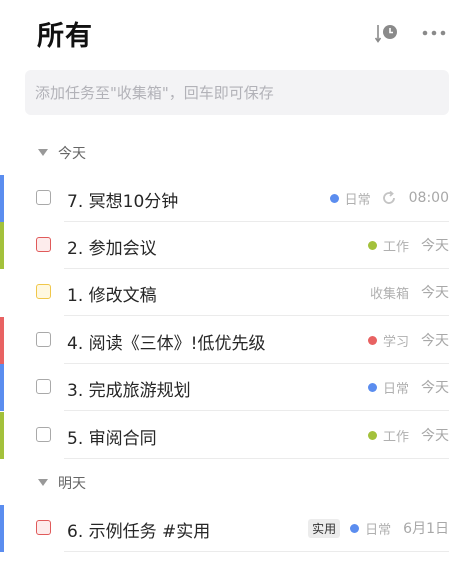  Describe the element at coordinates (237, 198) in the screenshot. I see `task-row: 7. 冥想10分钟 日常 08:00` at that location.